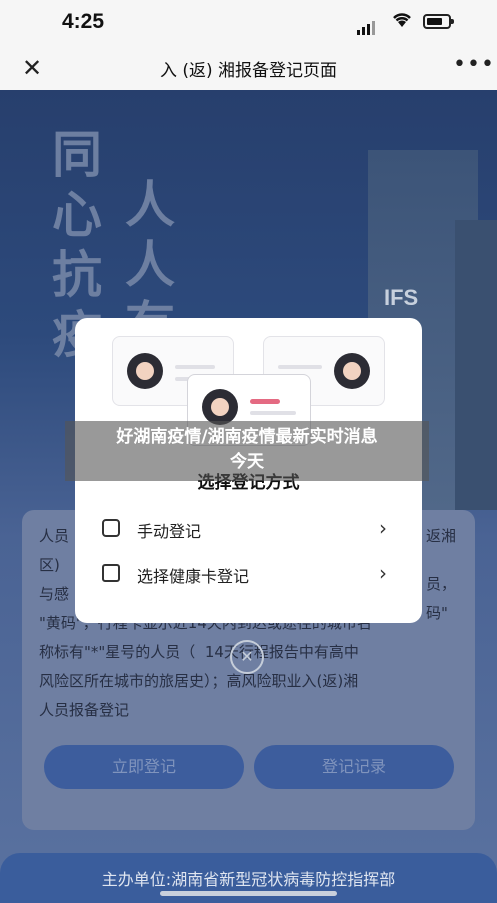 The image size is (497, 903). What do you see at coordinates (476, 365) in the screenshot?
I see `building-image` at bounding box center [476, 365].